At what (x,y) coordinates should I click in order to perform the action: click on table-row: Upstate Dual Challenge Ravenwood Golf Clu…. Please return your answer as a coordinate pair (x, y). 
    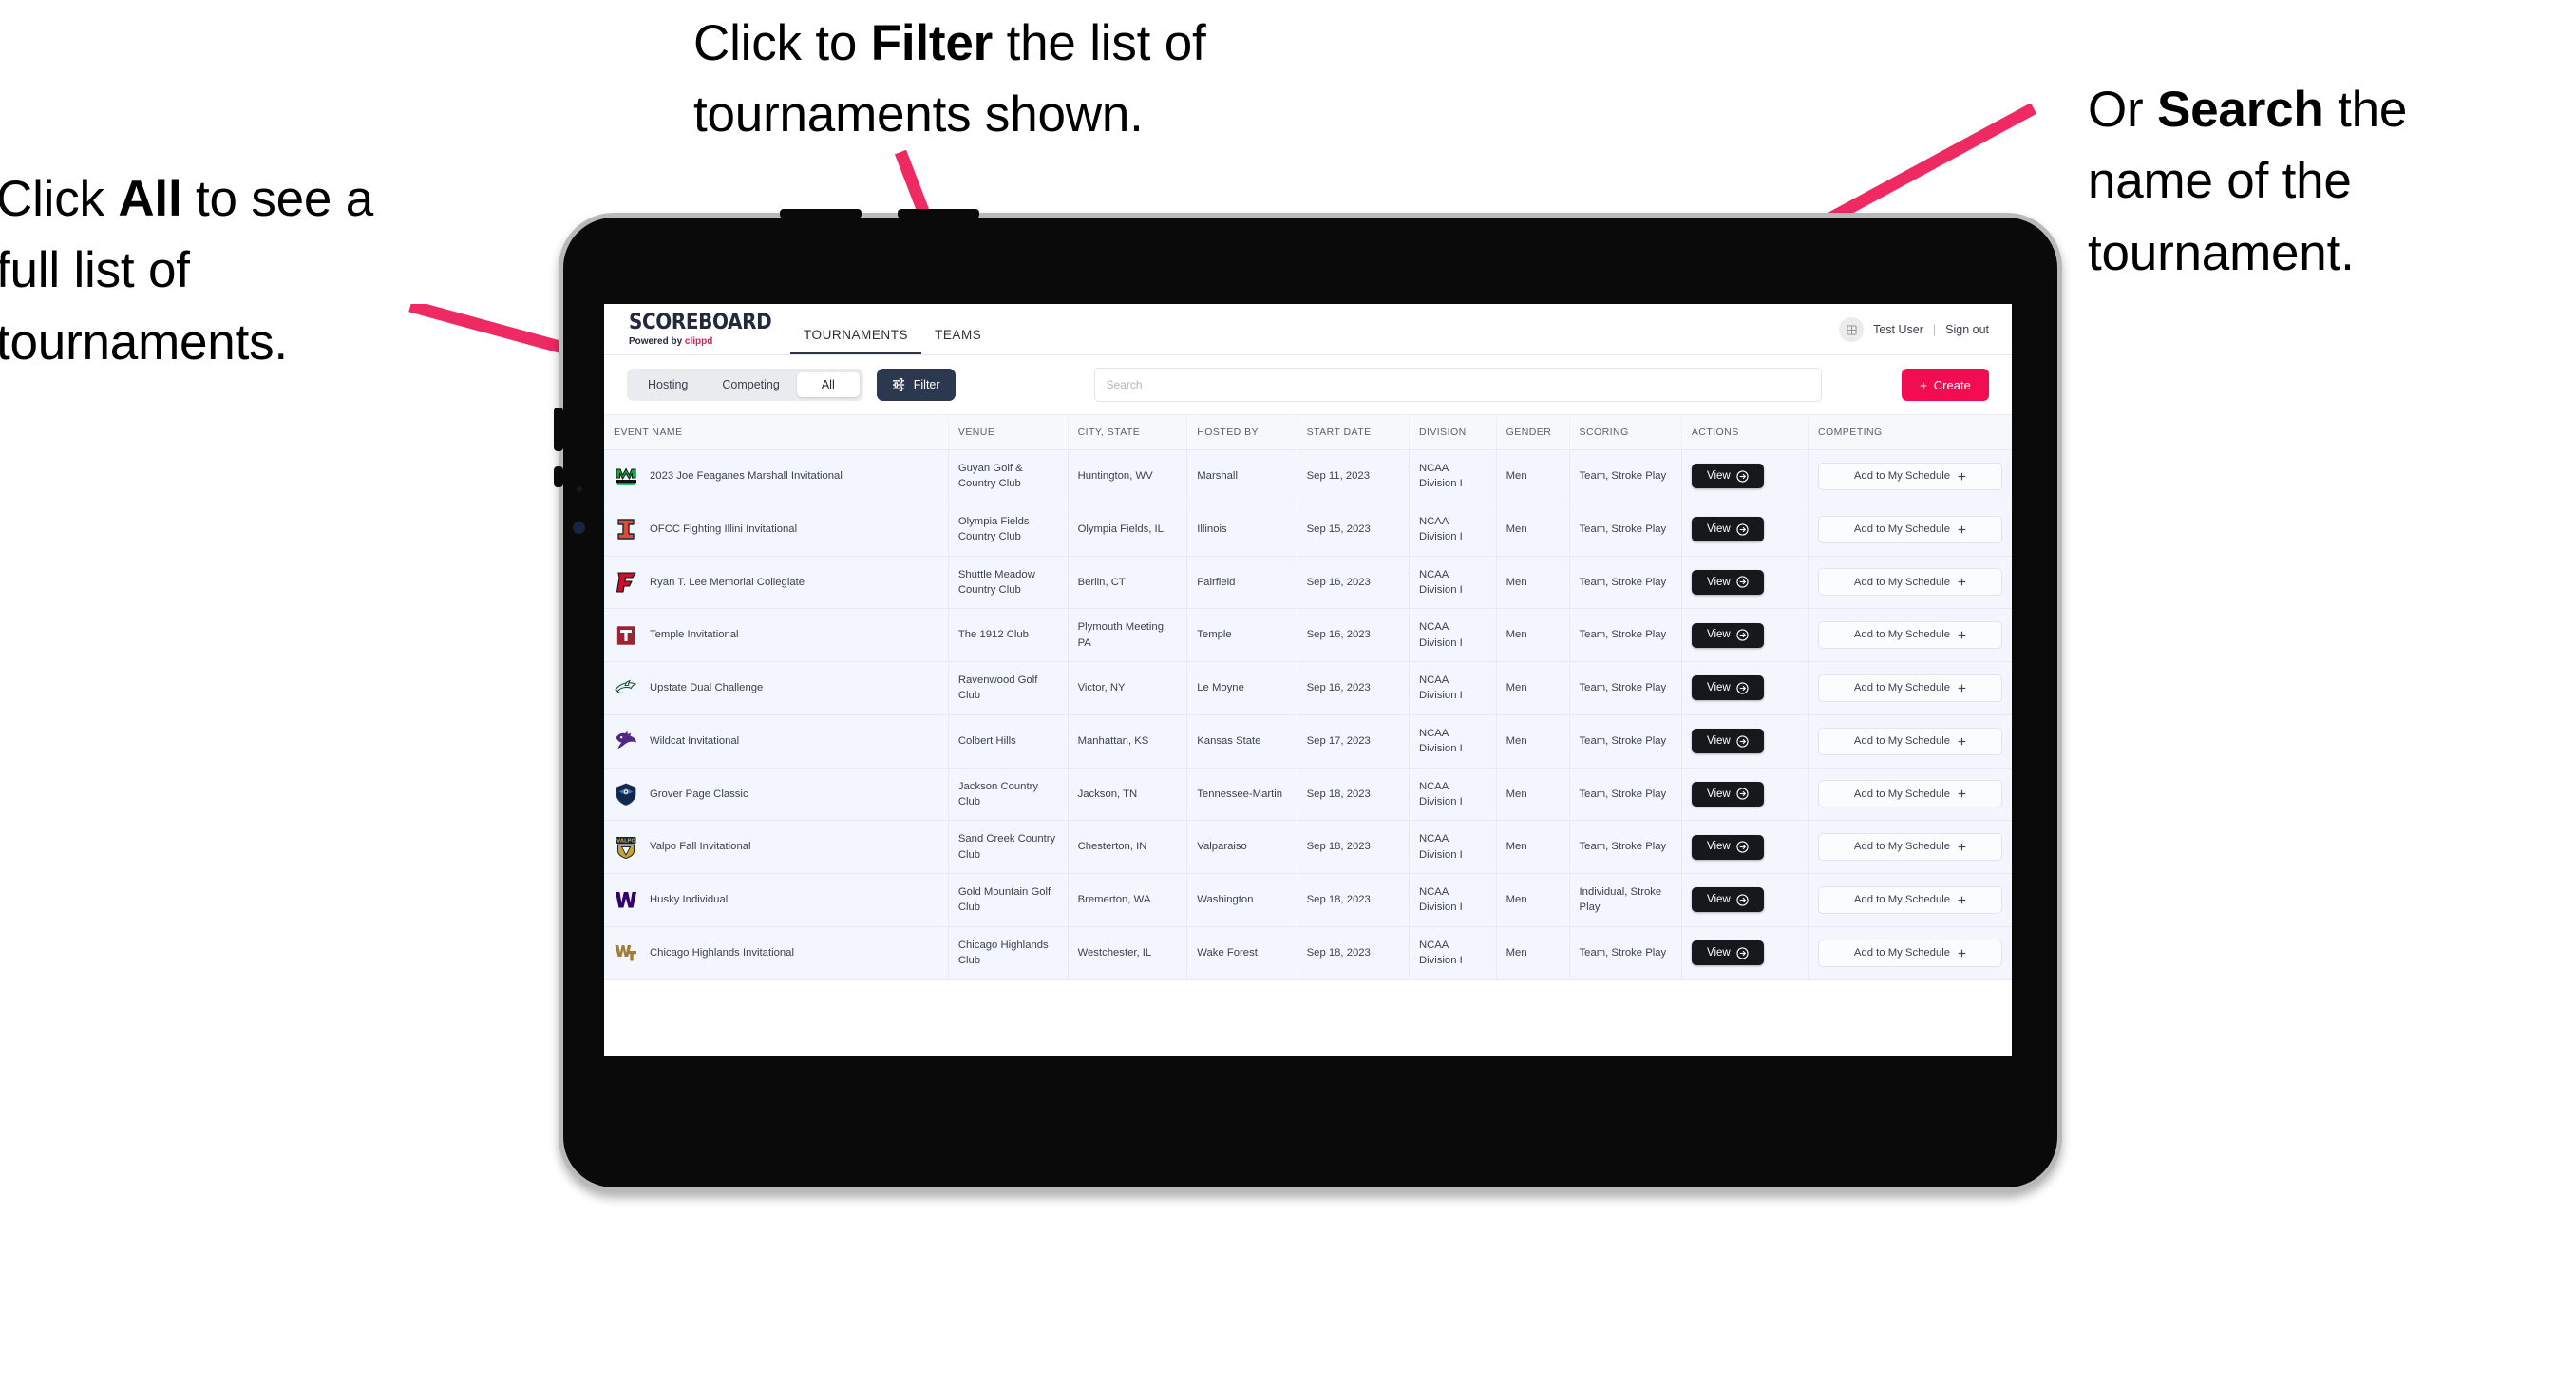
    Looking at the image, I should click on (1308, 688).